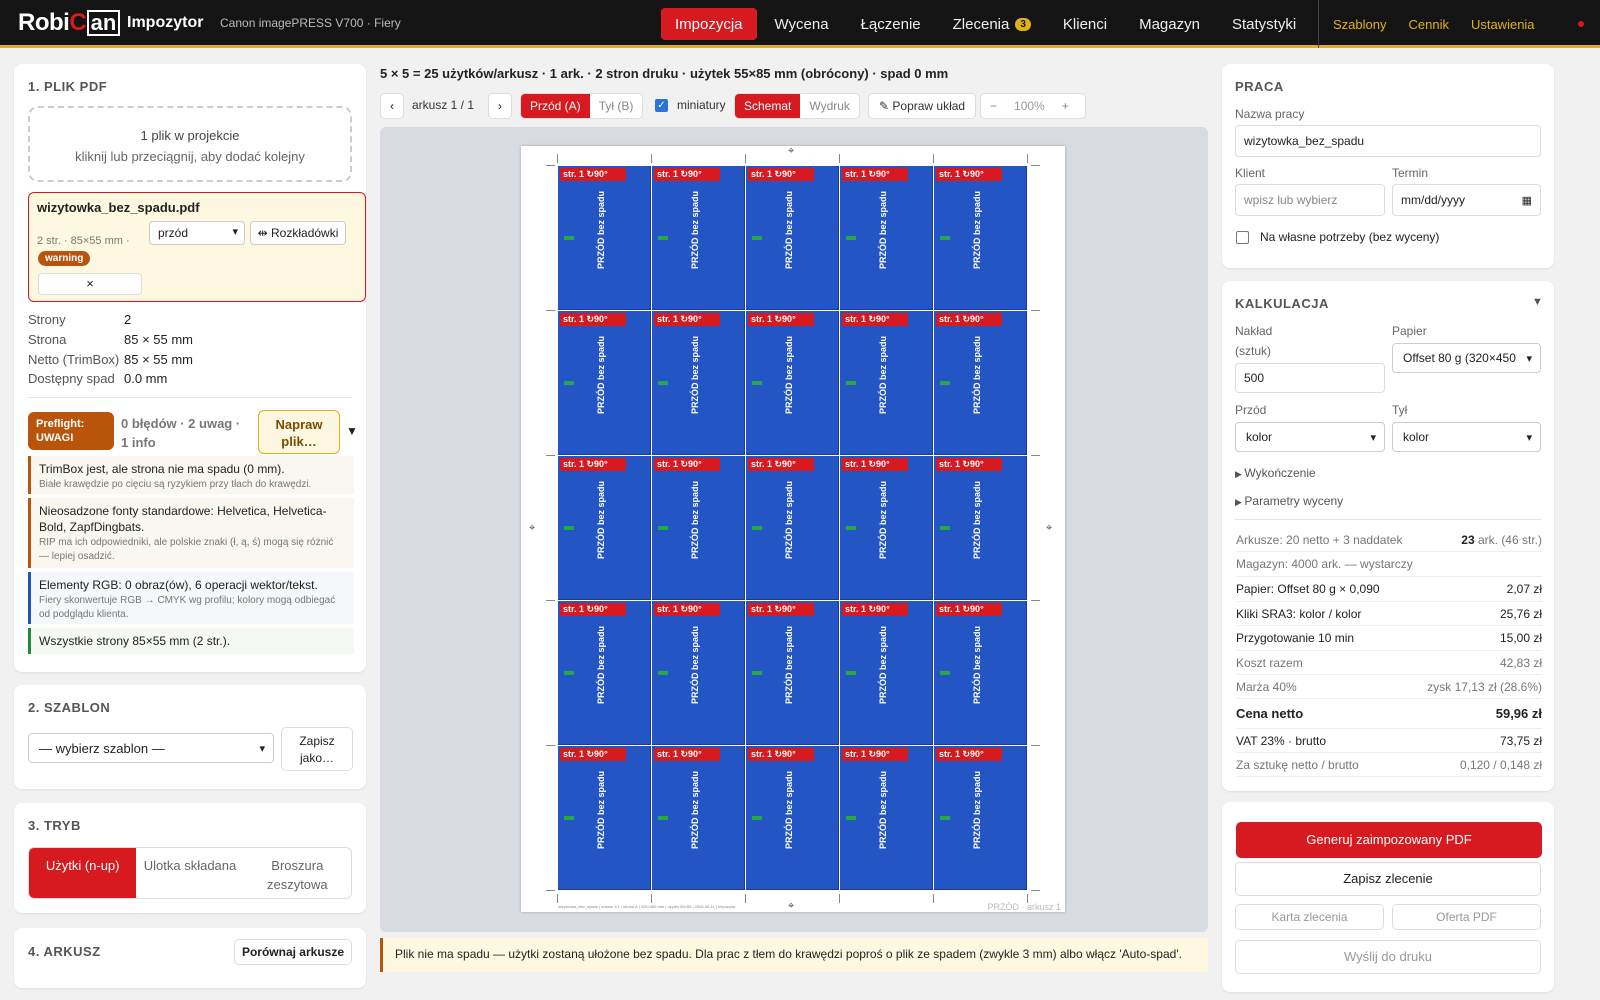 Image resolution: width=1600 pixels, height=1000 pixels. What do you see at coordinates (1308, 589) in the screenshot?
I see `cost-row-label: Papier: Offset 80 g × 0,090` at bounding box center [1308, 589].